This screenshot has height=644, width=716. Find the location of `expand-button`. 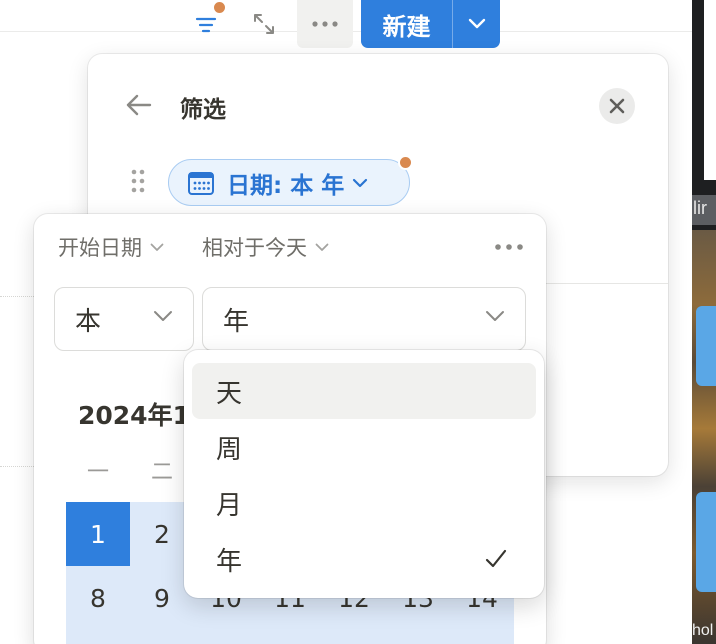

expand-button is located at coordinates (264, 24).